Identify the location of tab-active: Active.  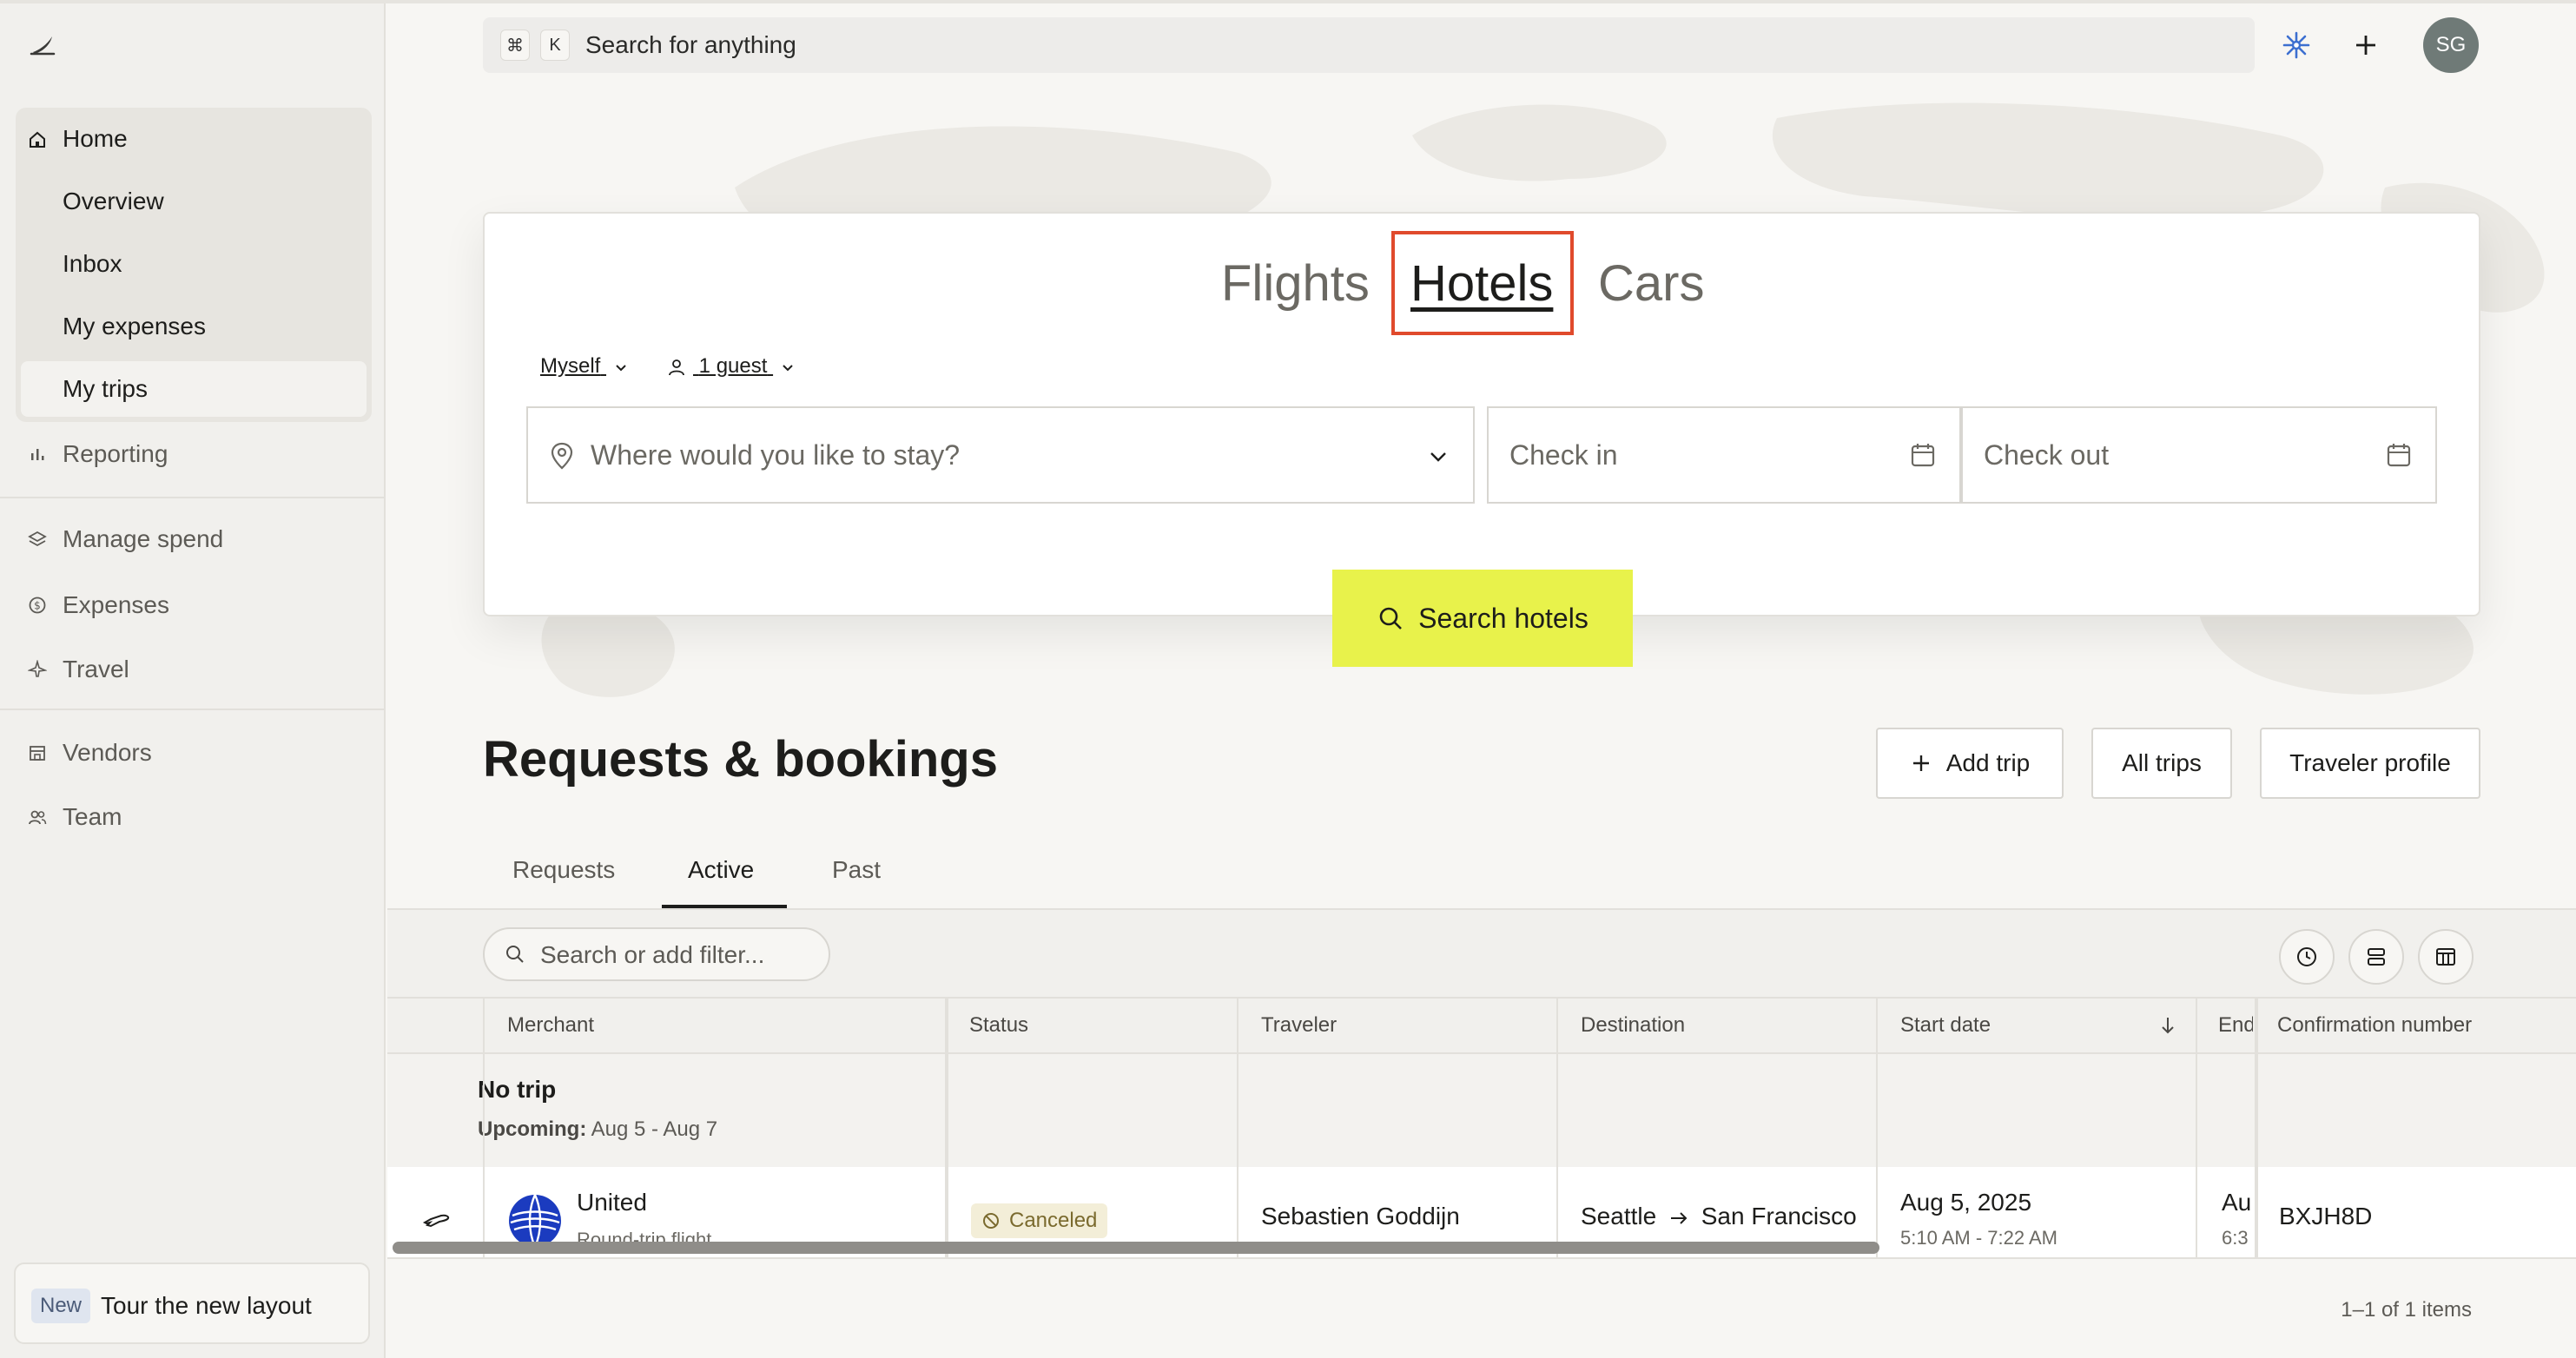
(721, 870).